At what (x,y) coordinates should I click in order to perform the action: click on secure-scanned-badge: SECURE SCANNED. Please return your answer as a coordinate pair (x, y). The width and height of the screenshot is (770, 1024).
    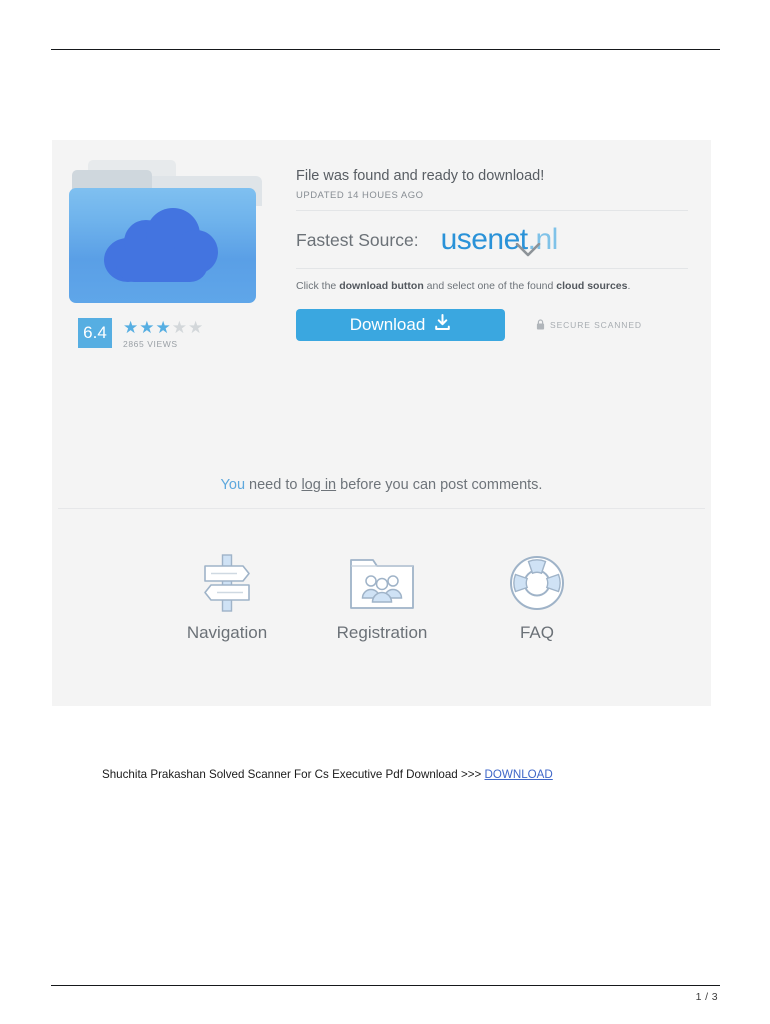
    Looking at the image, I should click on (589, 325).